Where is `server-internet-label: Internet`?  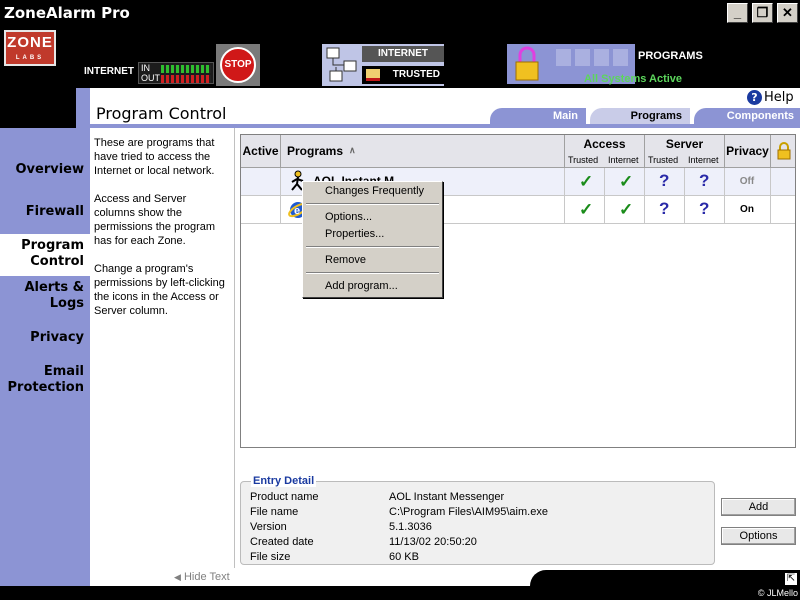
server-internet-label: Internet is located at coordinates (703, 160).